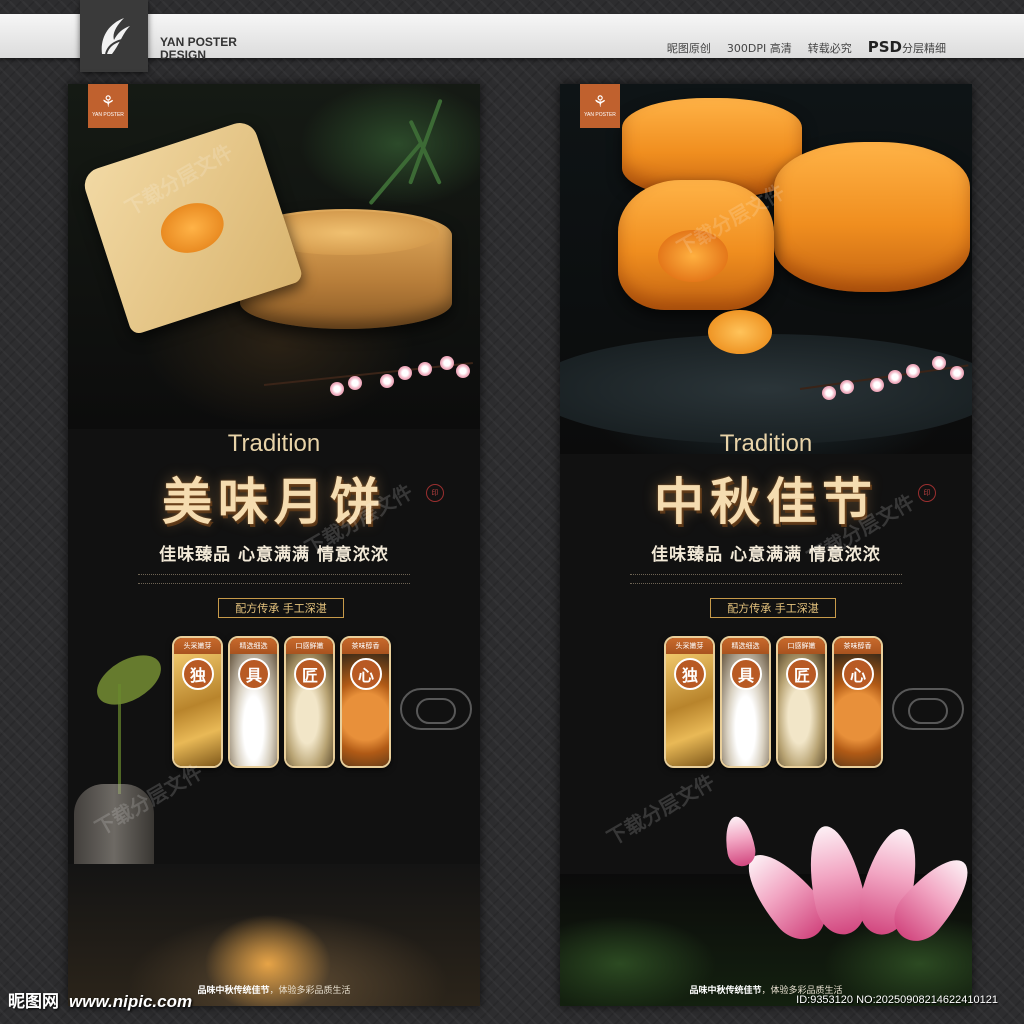 The height and width of the screenshot is (1024, 1024). I want to click on plant-stem, so click(119, 739).